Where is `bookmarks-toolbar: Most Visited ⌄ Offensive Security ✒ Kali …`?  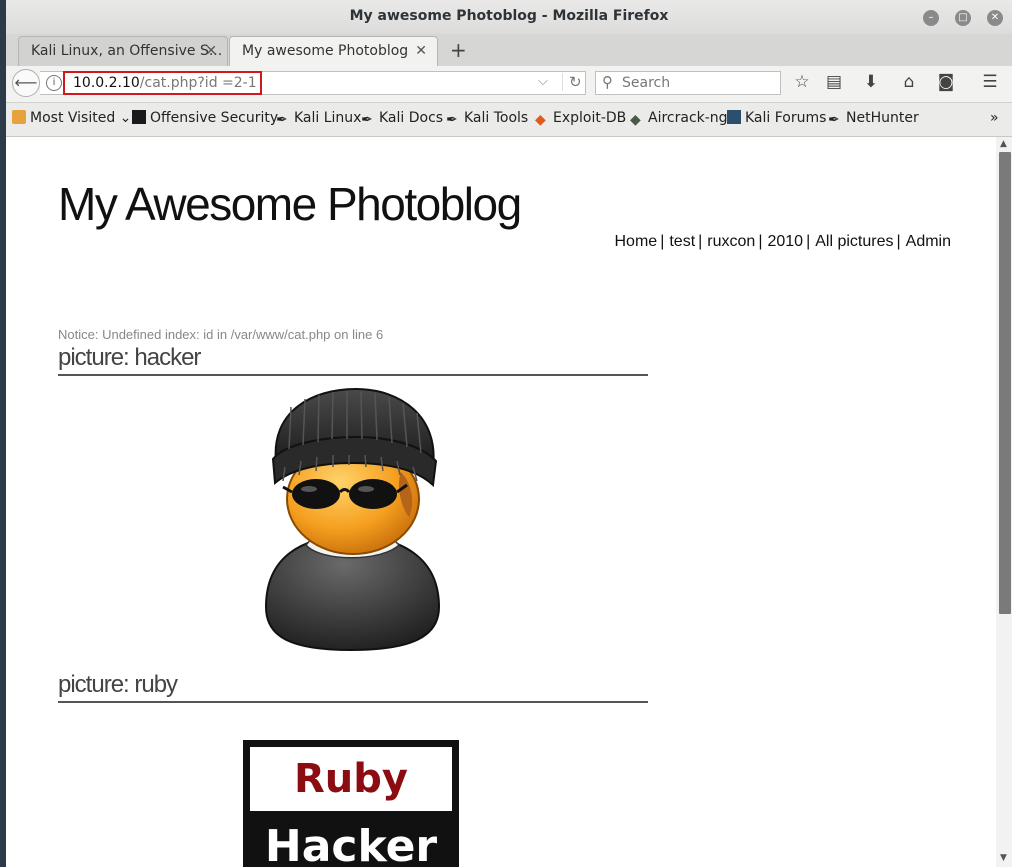 bookmarks-toolbar: Most Visited ⌄ Offensive Security ✒ Kali … is located at coordinates (509, 120).